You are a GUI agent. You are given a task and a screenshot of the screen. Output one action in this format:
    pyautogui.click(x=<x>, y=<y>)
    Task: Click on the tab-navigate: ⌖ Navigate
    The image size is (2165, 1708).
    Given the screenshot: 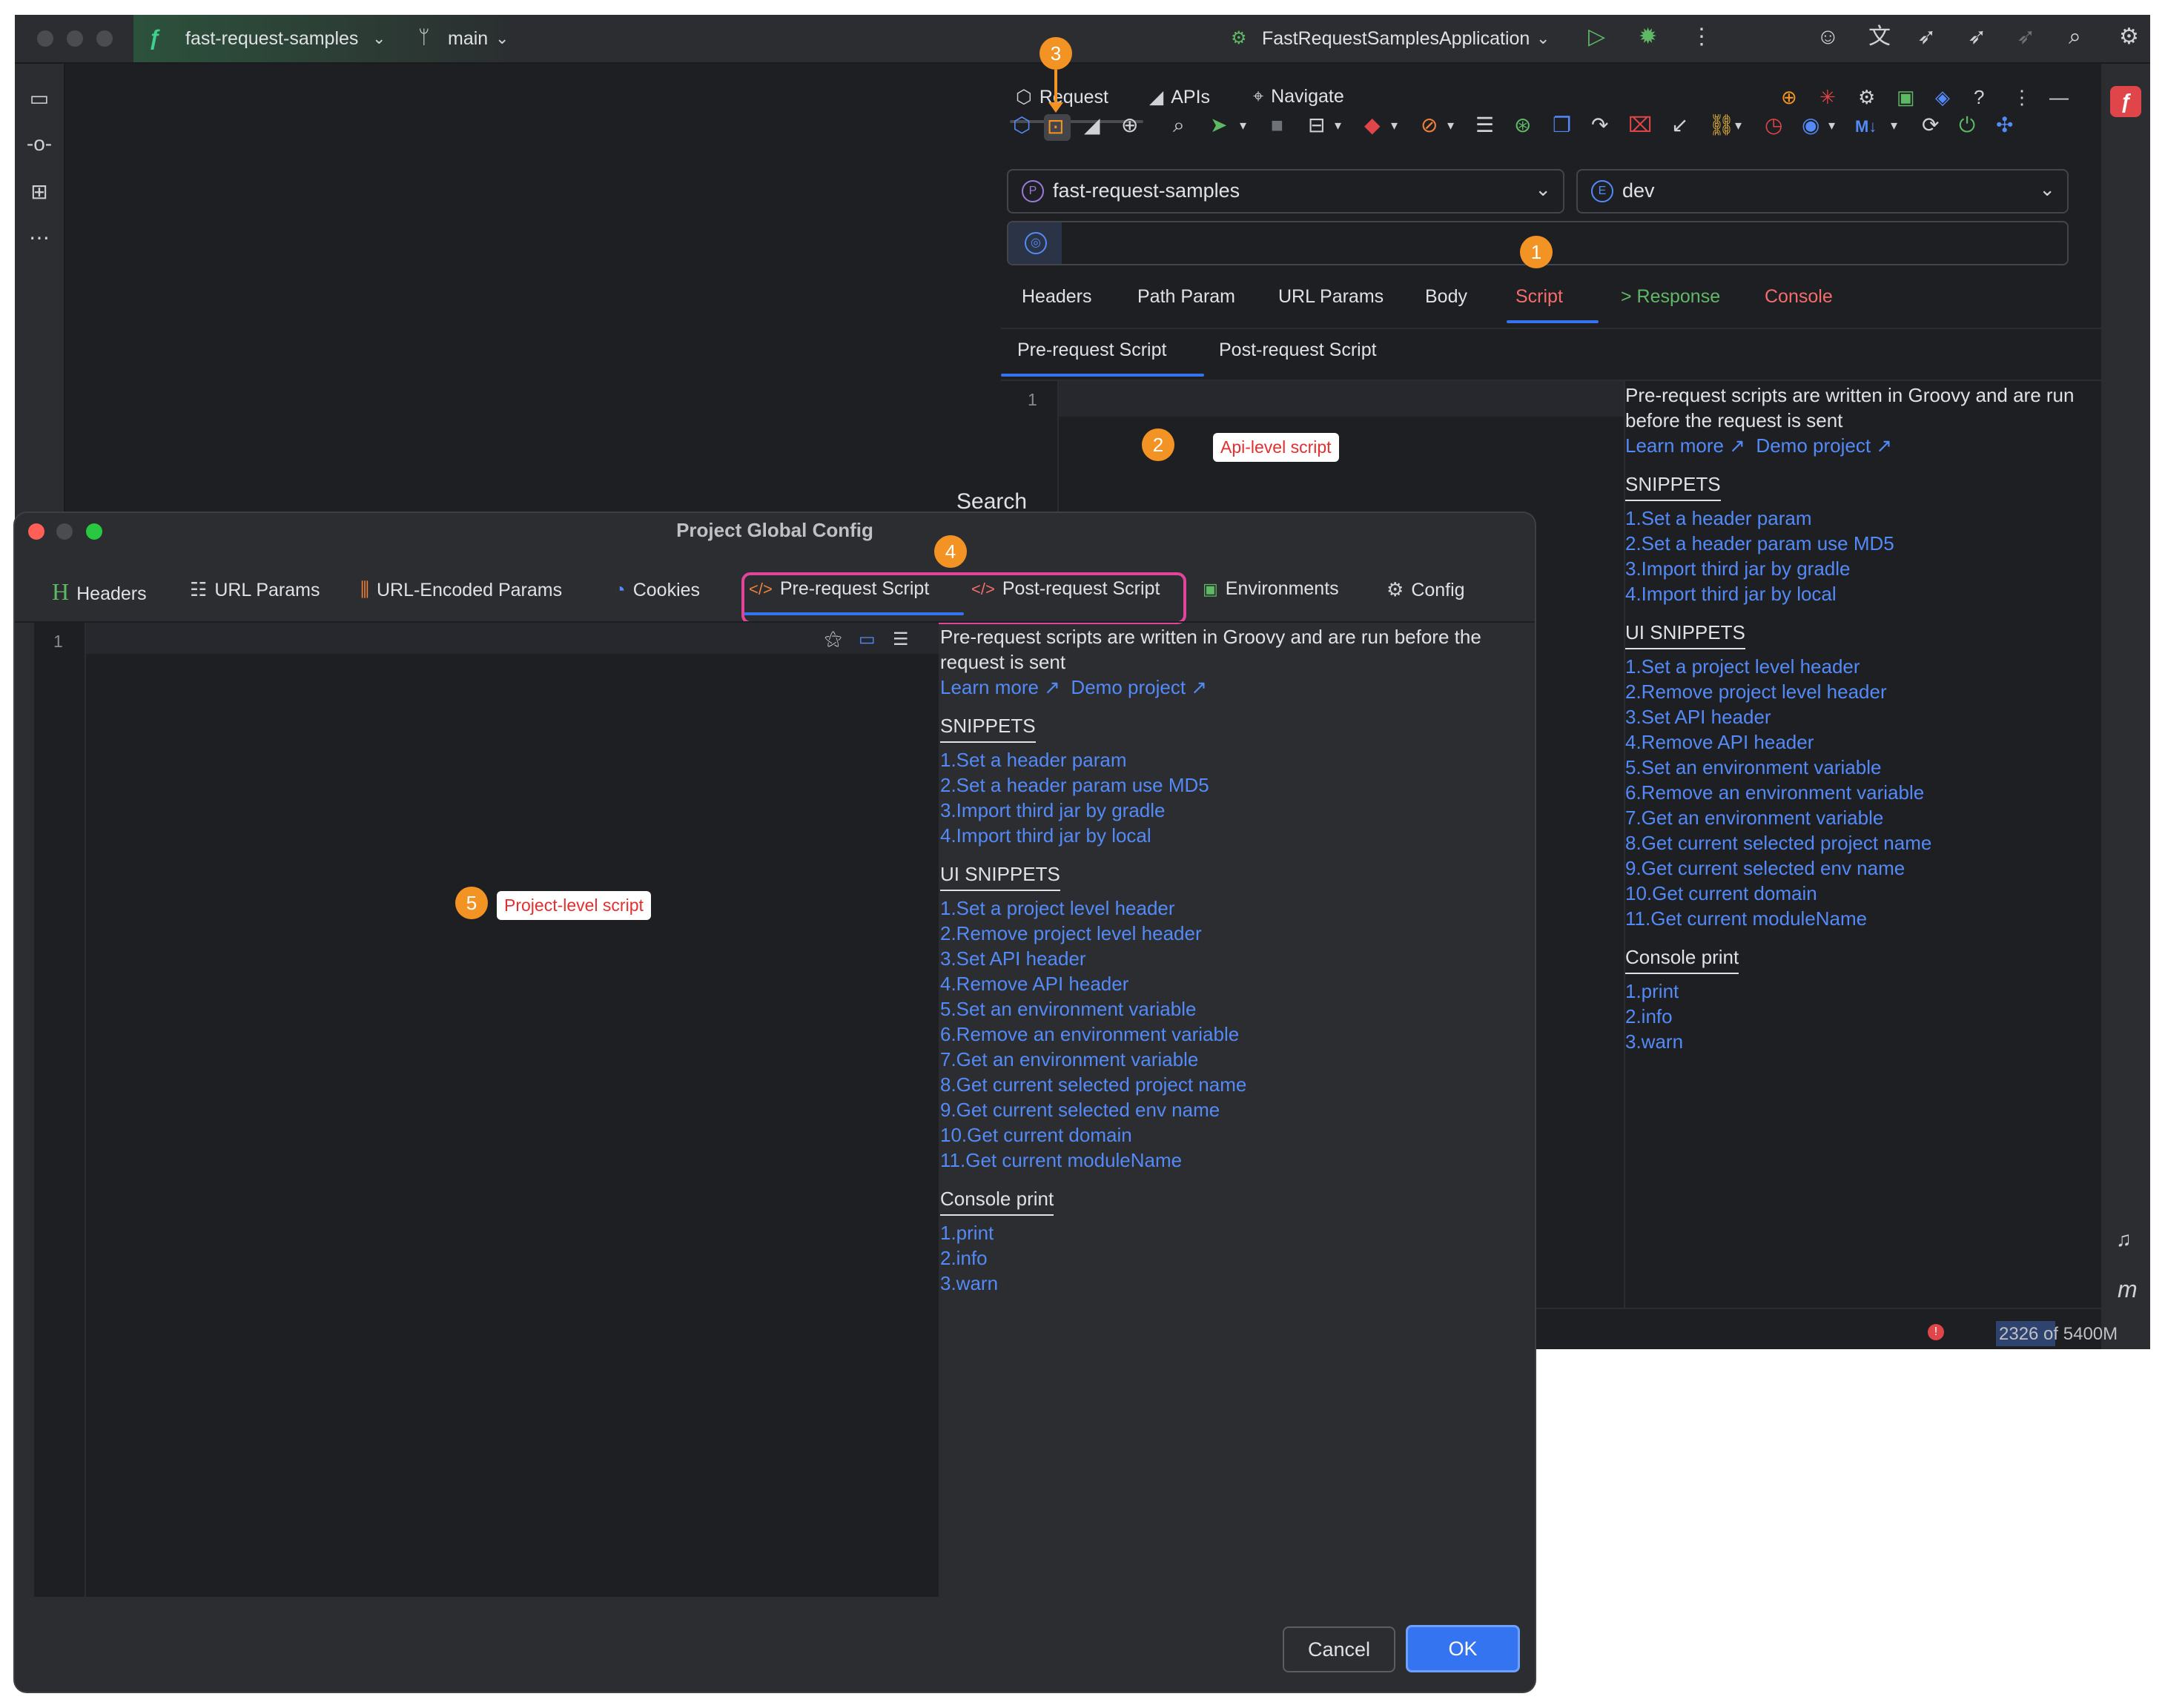 What is the action you would take?
    pyautogui.click(x=1299, y=96)
    